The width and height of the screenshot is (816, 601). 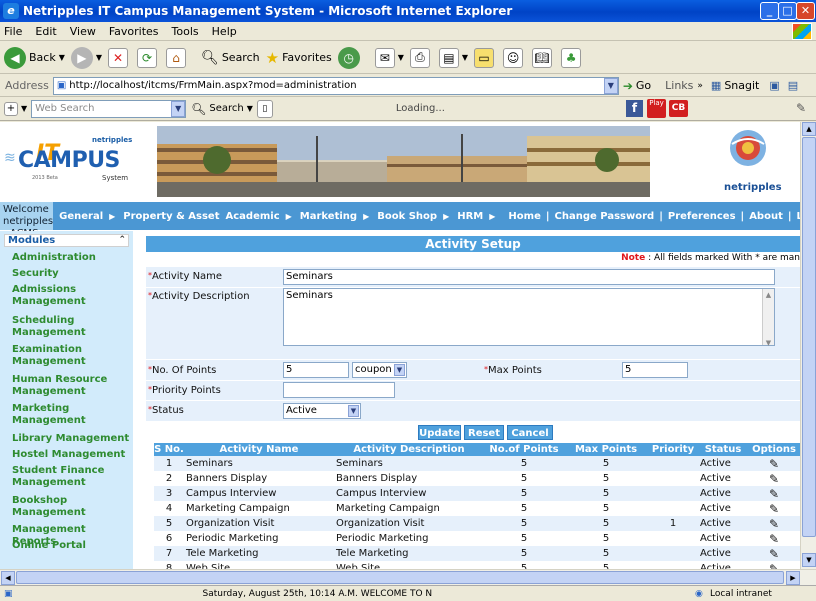 What do you see at coordinates (700, 86) in the screenshot?
I see `more-chevron-icon: »` at bounding box center [700, 86].